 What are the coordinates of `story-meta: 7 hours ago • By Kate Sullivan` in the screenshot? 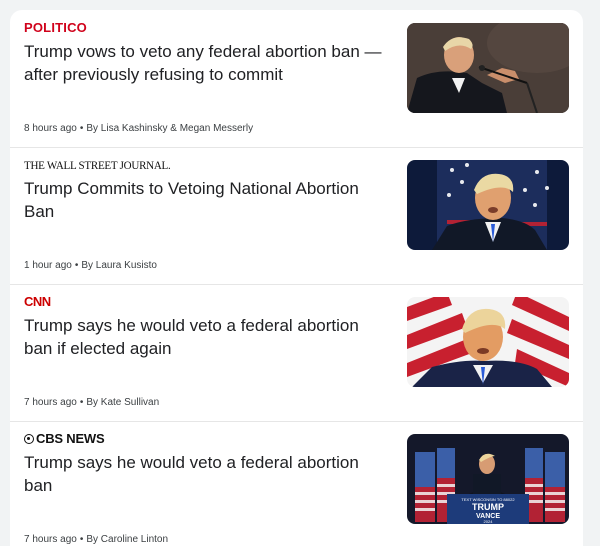 It's located at (91, 402).